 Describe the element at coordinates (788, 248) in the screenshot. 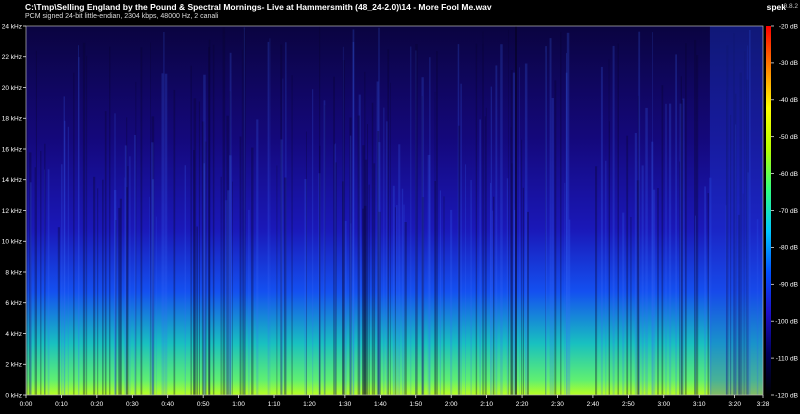

I see `colorbar-tick-label: -80 dB` at that location.